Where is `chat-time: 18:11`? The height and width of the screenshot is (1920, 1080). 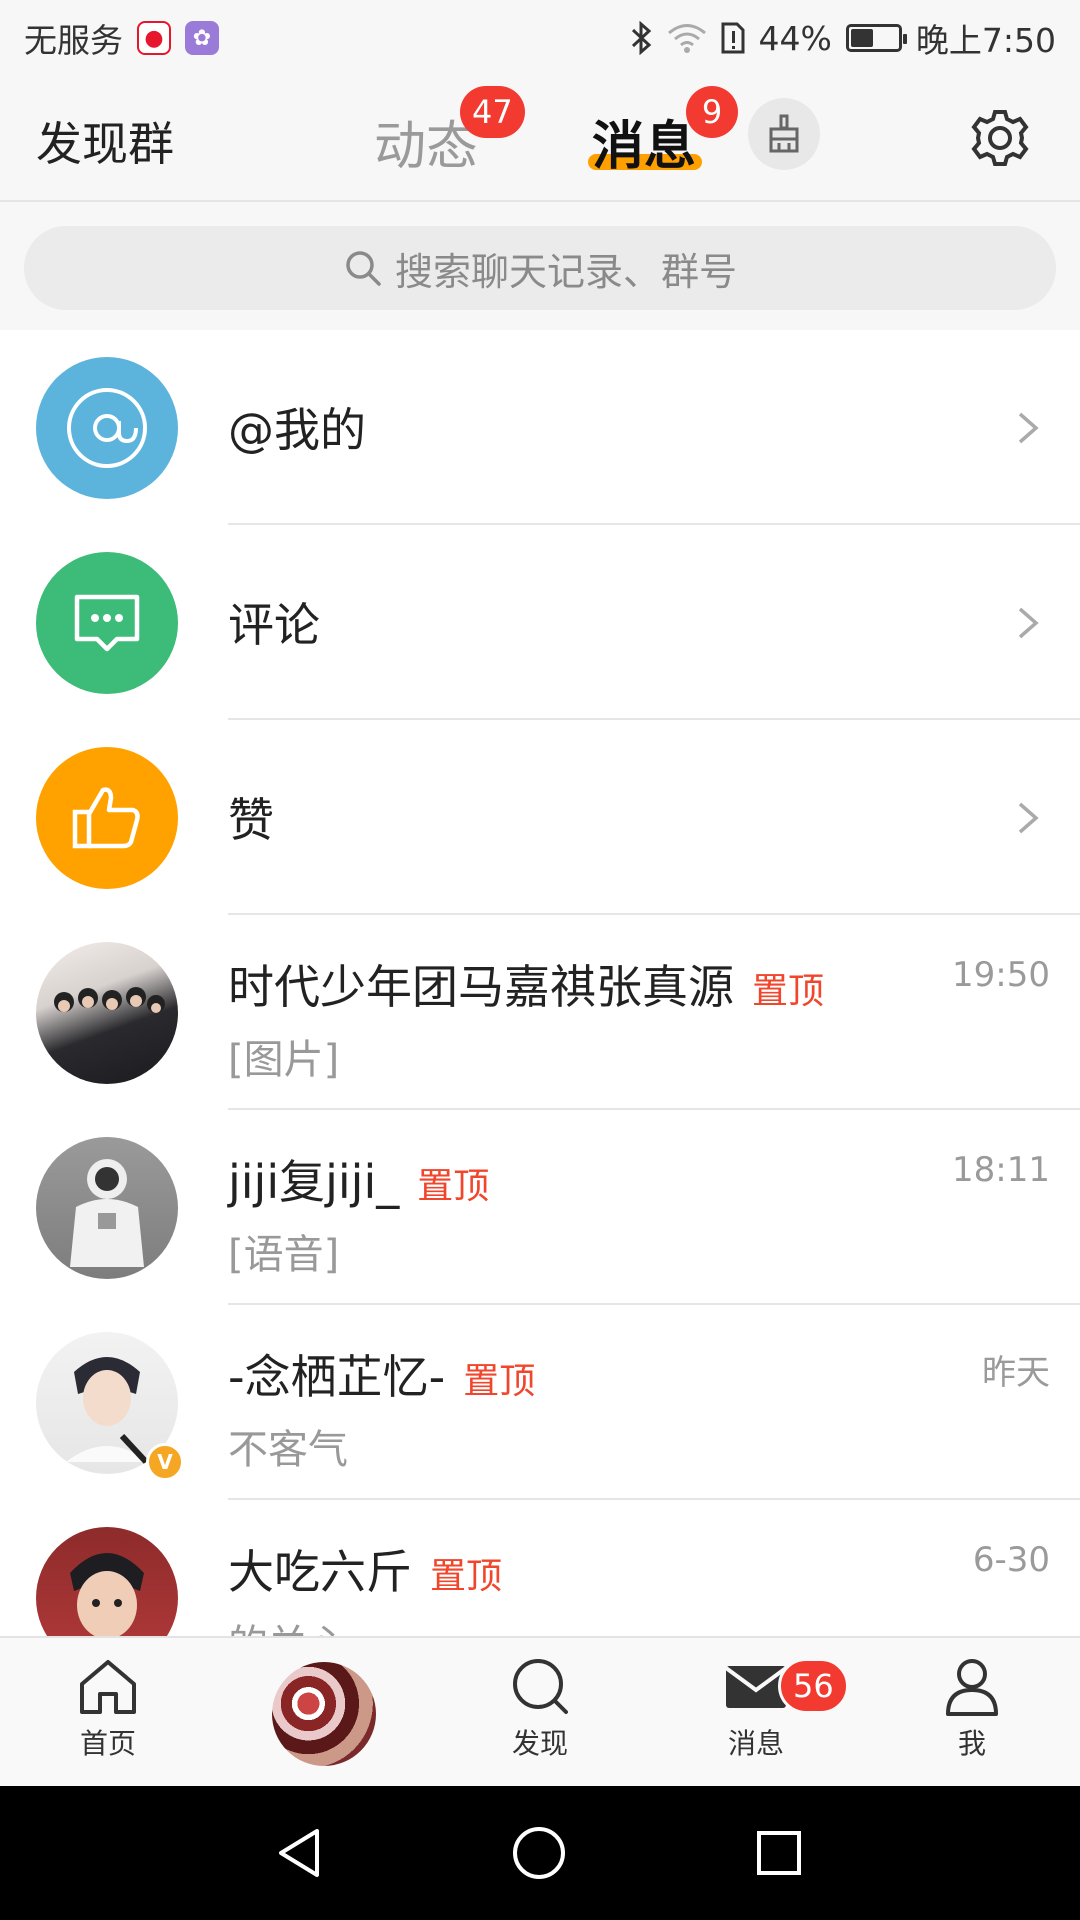 chat-time: 18:11 is located at coordinates (1001, 1170).